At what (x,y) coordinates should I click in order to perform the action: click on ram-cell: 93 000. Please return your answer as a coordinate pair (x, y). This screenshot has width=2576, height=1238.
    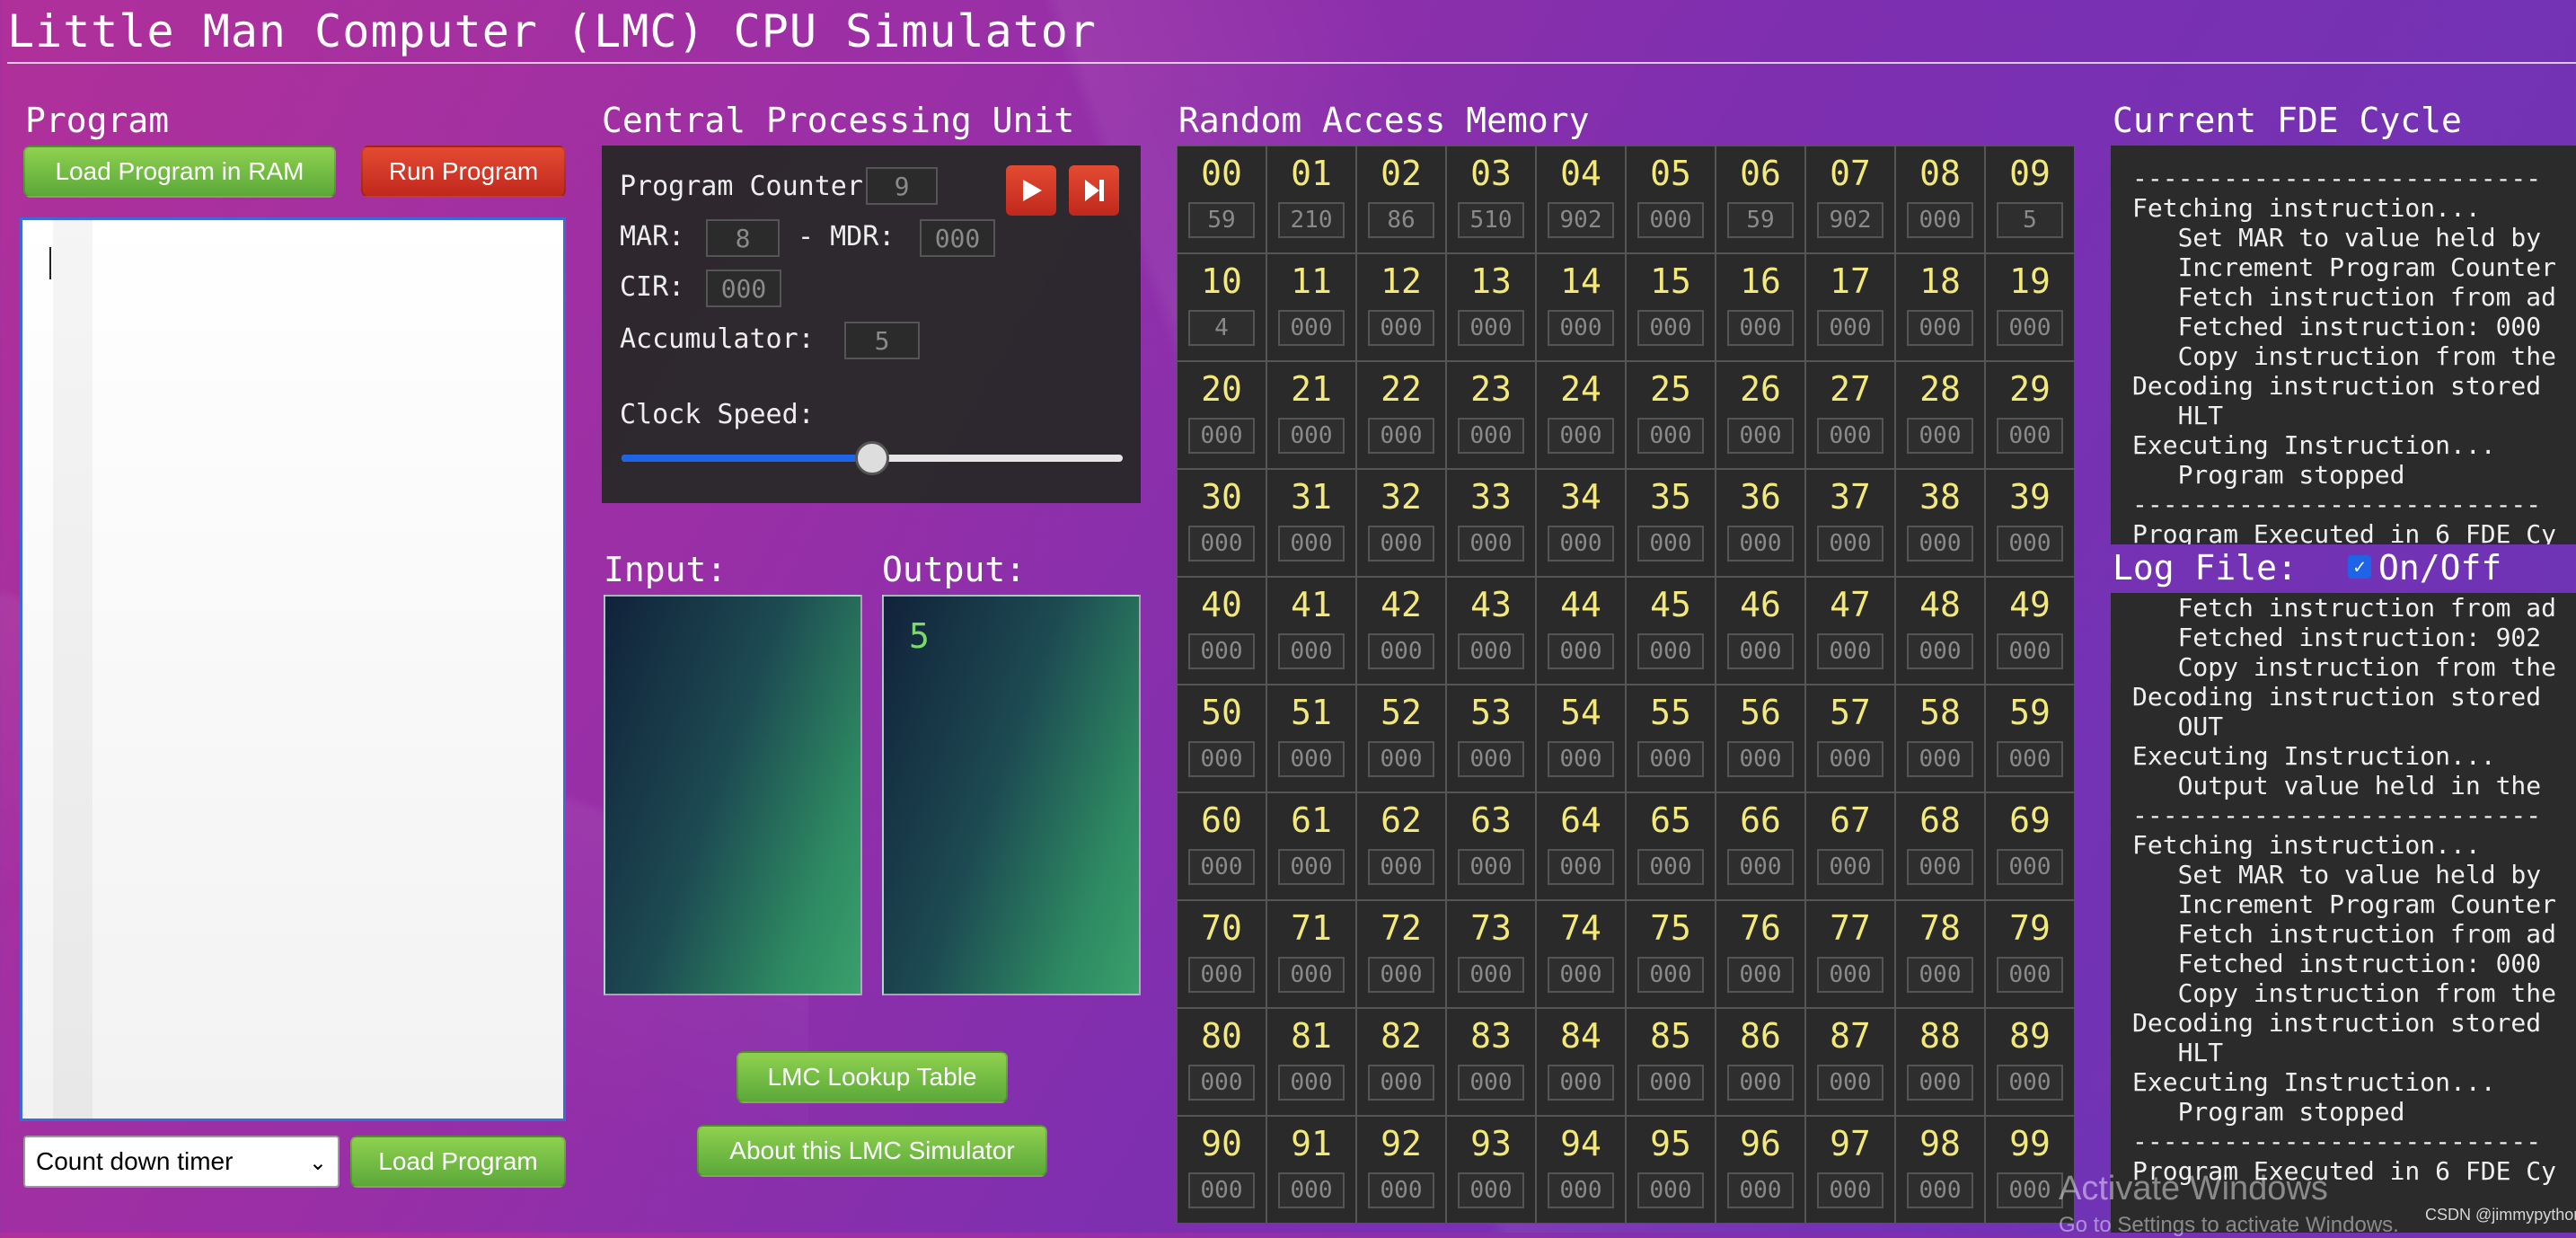
    Looking at the image, I should click on (1491, 1170).